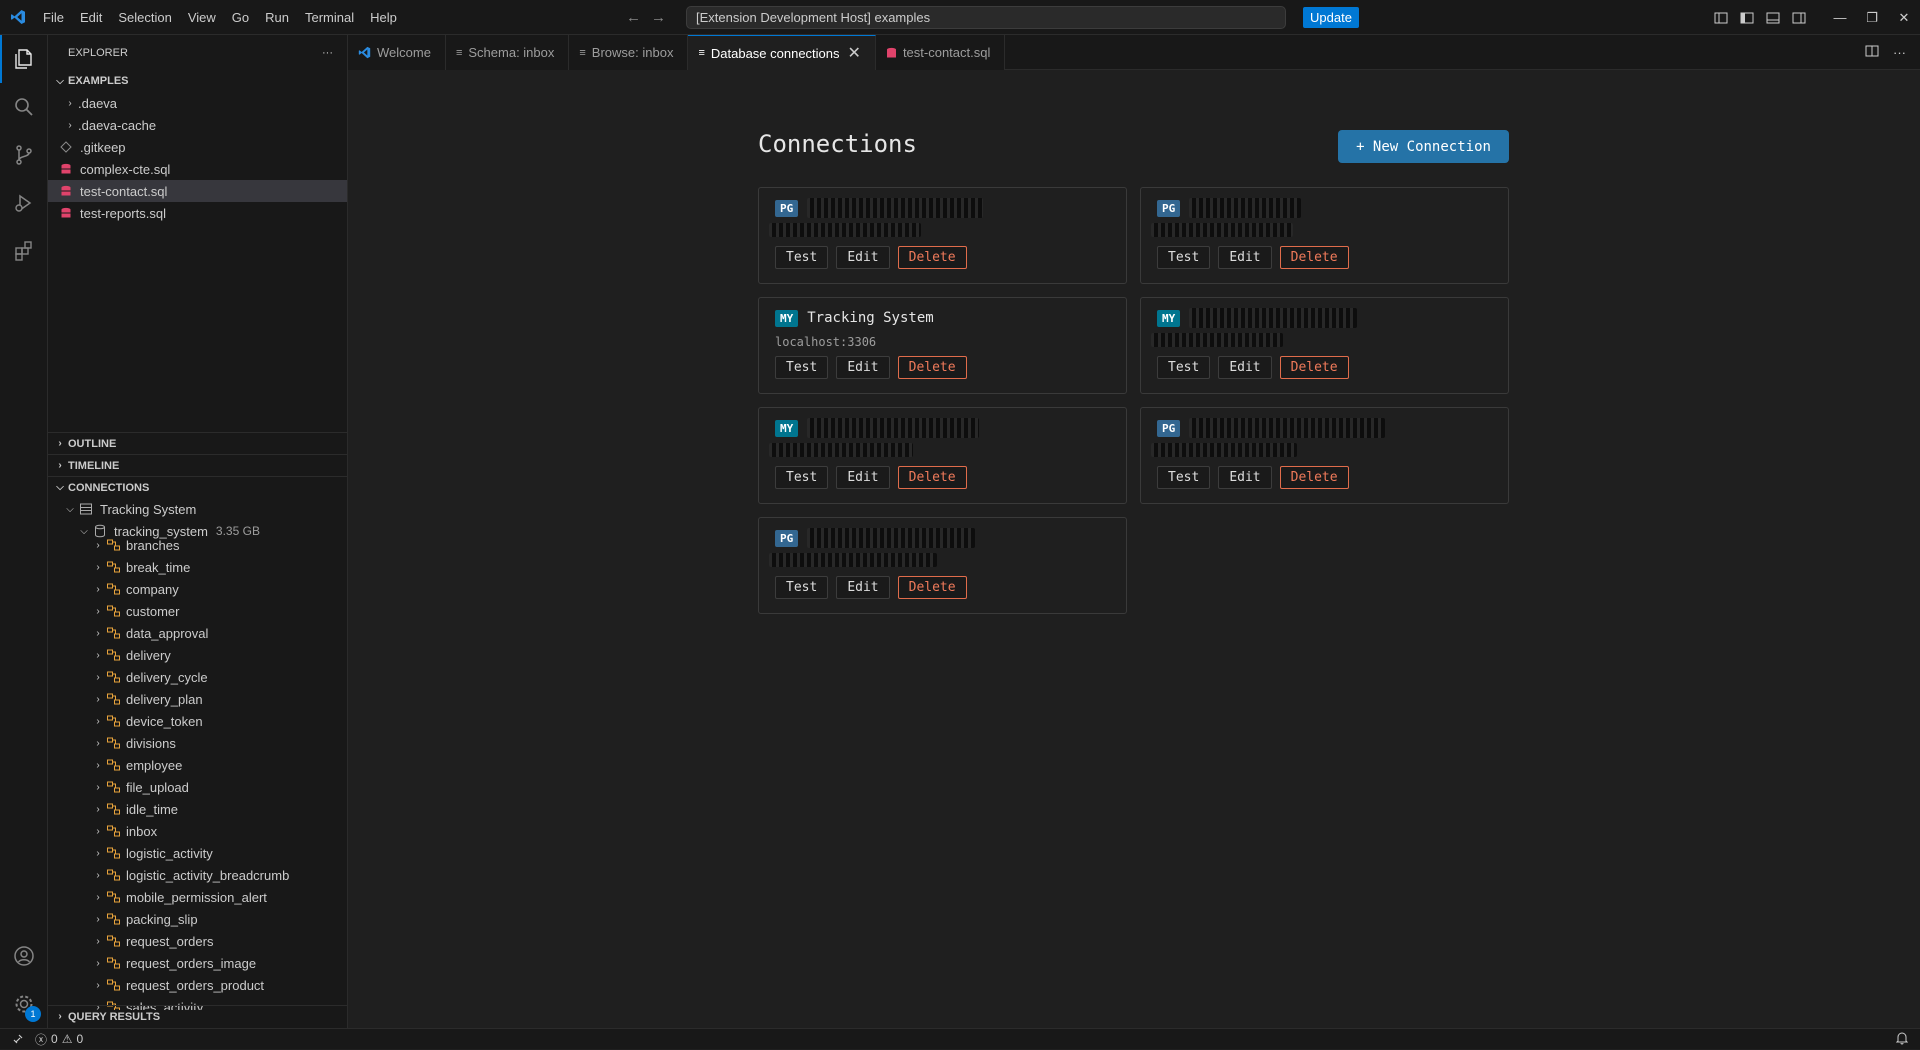 The height and width of the screenshot is (1050, 1920). I want to click on extensions-icon, so click(24, 251).